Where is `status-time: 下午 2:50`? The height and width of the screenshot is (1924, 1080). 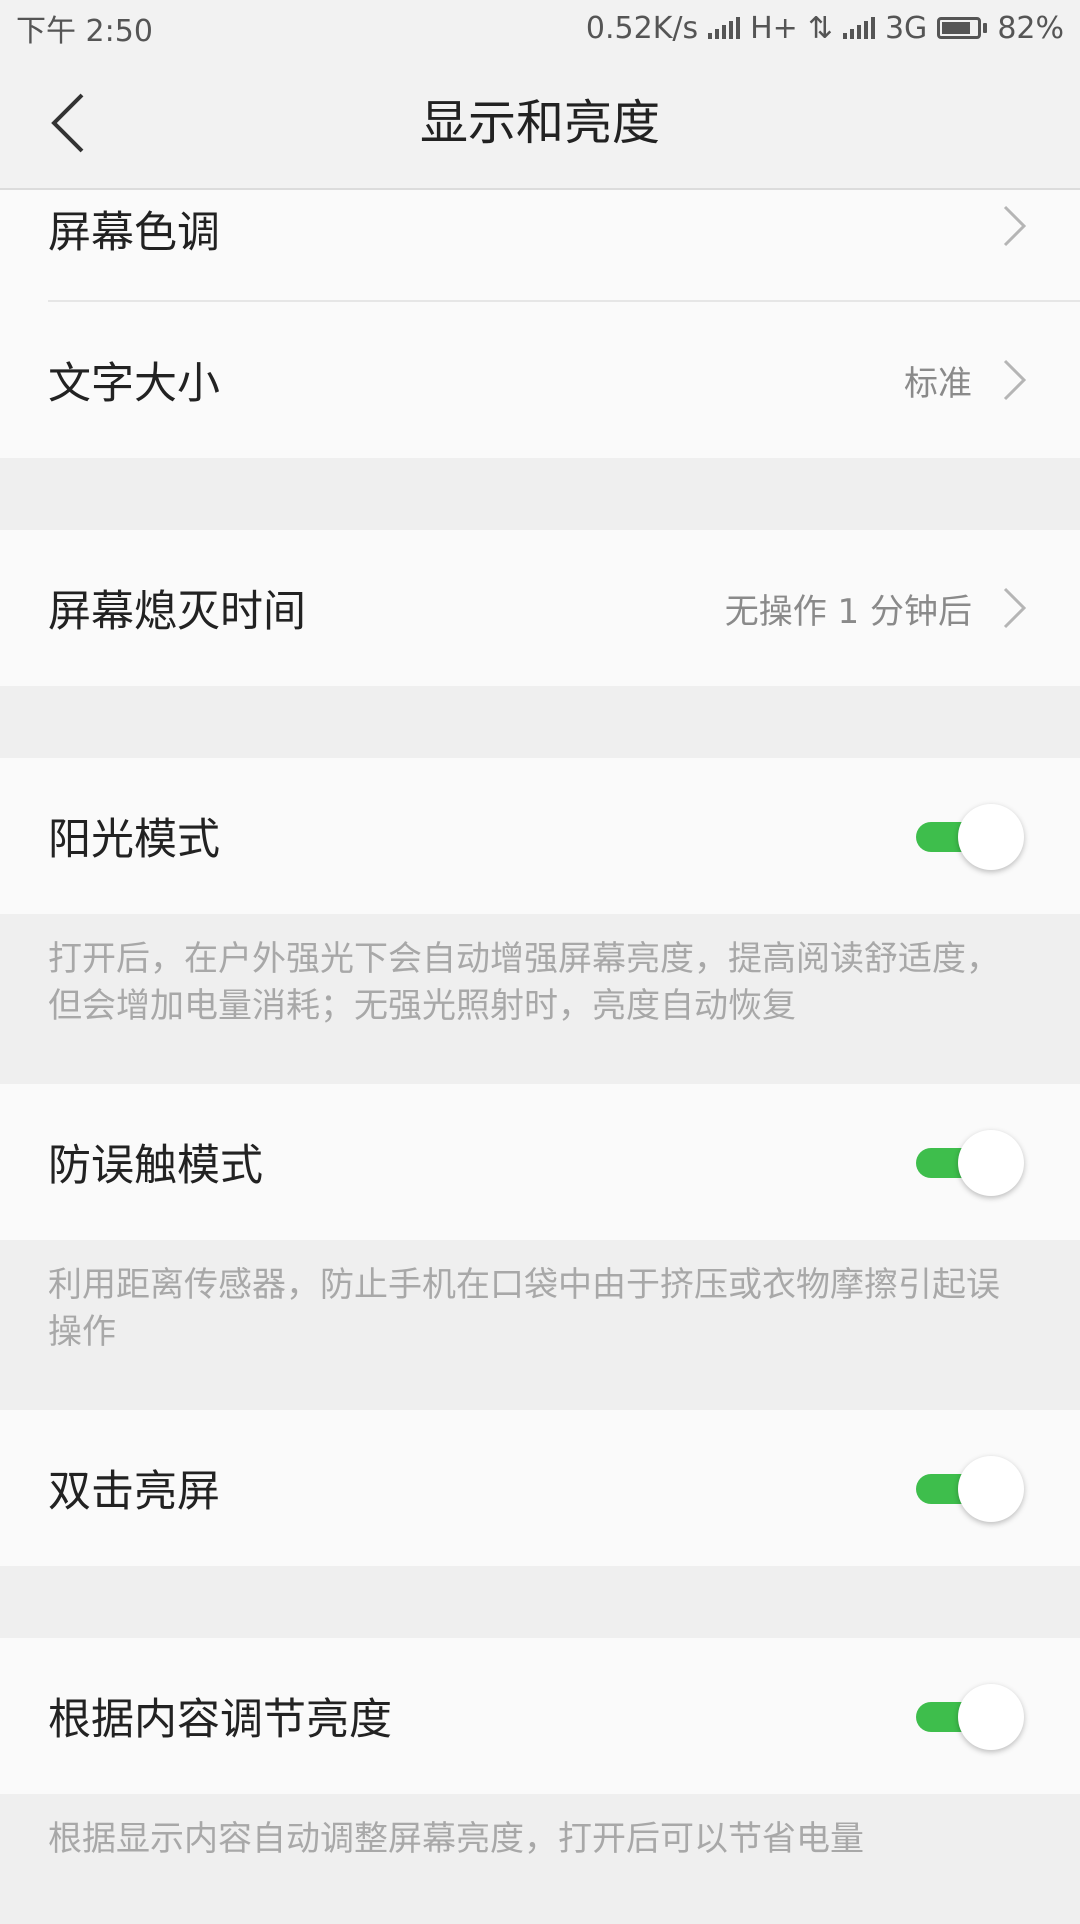 status-time: 下午 2:50 is located at coordinates (84, 31).